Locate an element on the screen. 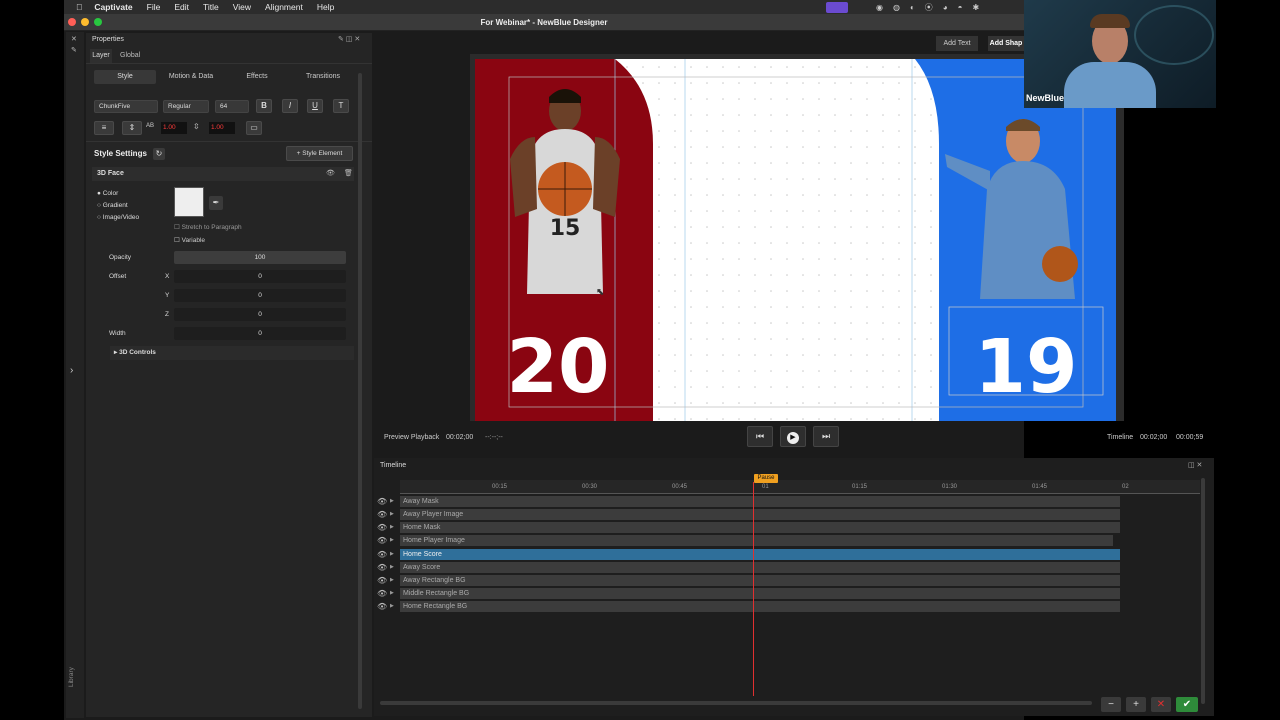 This screenshot has width=1280, height=720. screen-share-icon is located at coordinates (837, 7).